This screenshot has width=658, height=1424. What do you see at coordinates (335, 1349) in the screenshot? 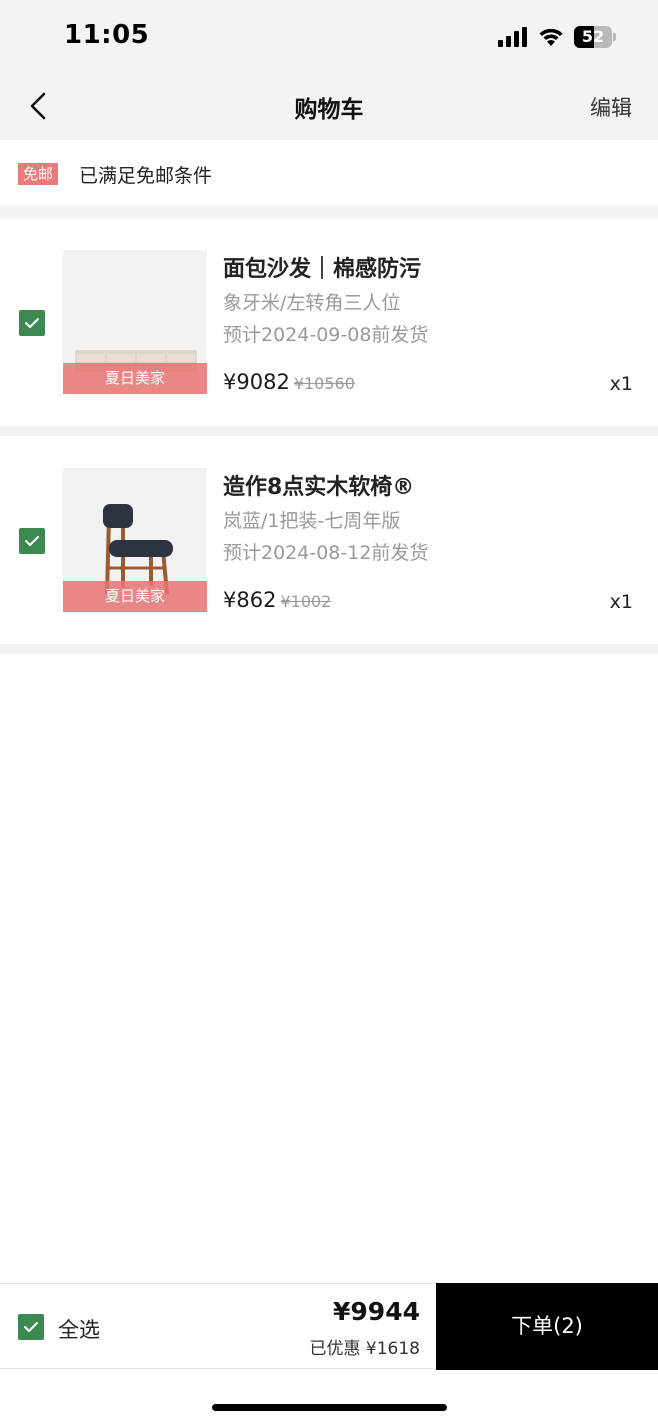
I see `discount-label: 已优惠` at bounding box center [335, 1349].